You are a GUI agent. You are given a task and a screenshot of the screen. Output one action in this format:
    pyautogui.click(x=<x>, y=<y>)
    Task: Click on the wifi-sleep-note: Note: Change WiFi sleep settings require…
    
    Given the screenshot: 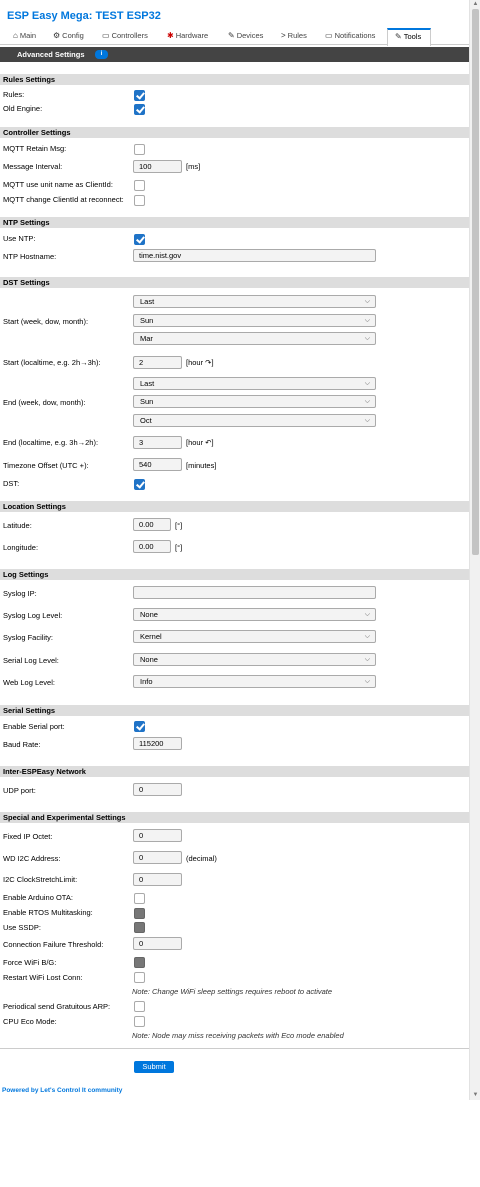 What is the action you would take?
    pyautogui.click(x=232, y=991)
    